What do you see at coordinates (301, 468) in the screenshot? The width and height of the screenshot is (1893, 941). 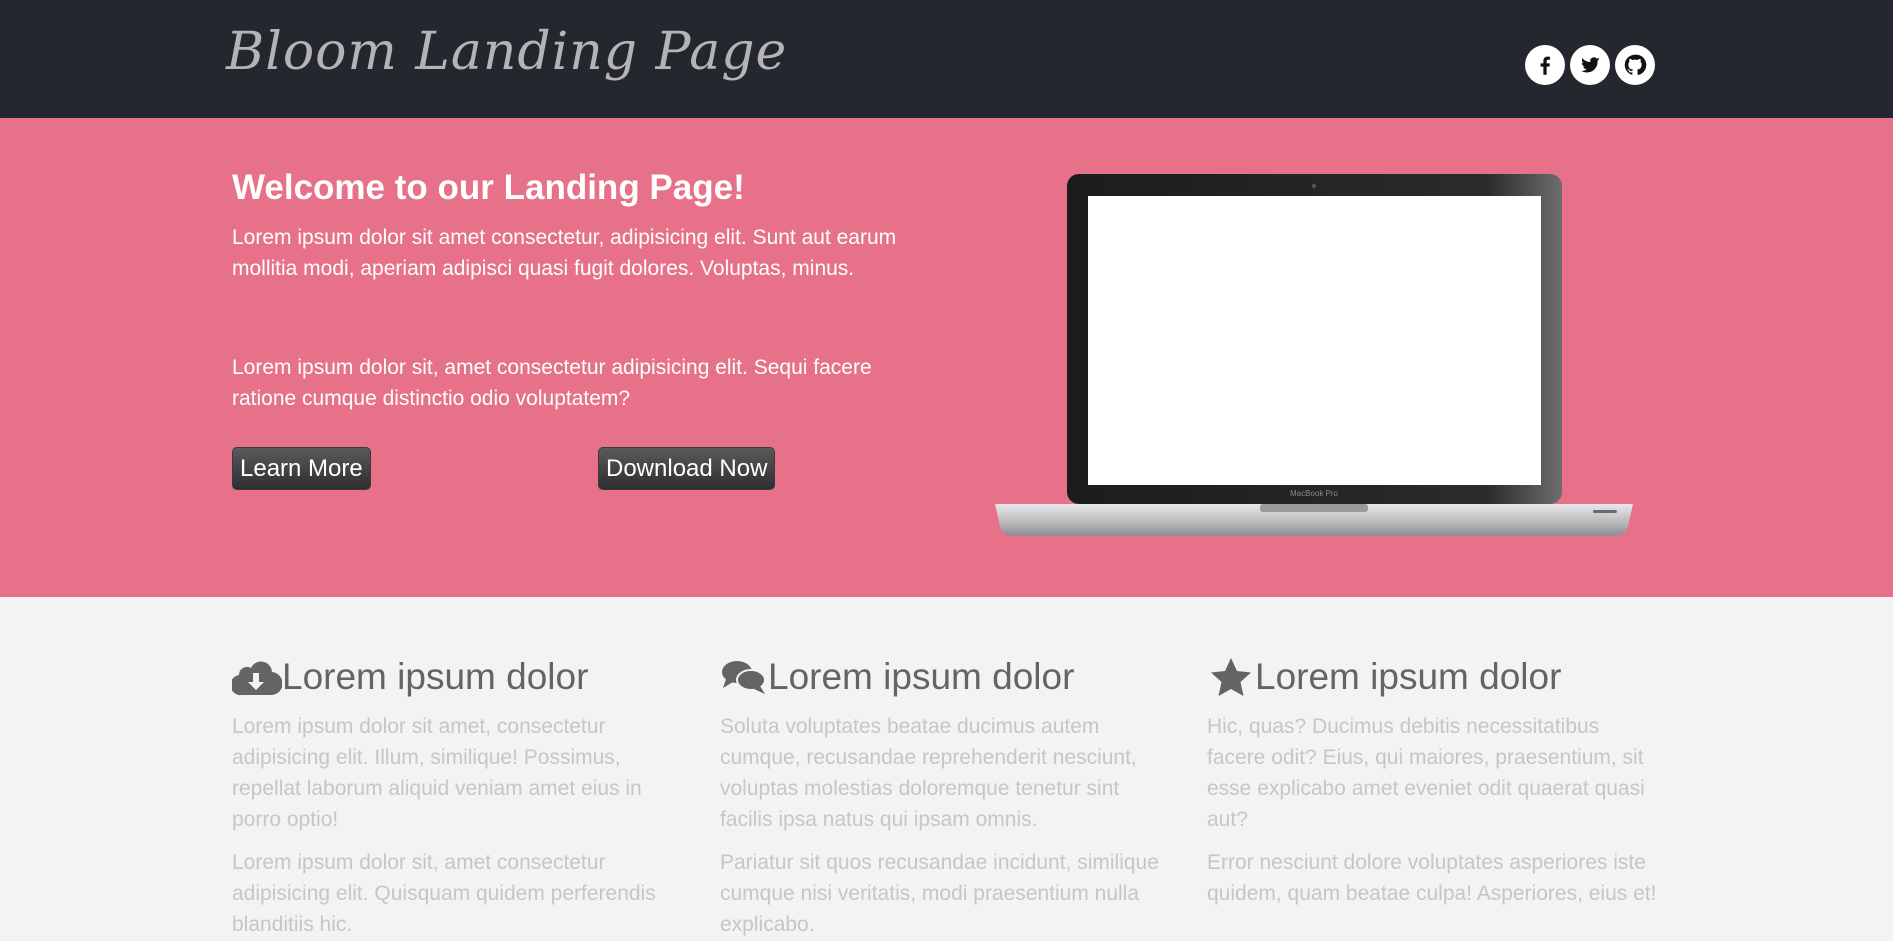 I see `learn-more-button: Learn More` at bounding box center [301, 468].